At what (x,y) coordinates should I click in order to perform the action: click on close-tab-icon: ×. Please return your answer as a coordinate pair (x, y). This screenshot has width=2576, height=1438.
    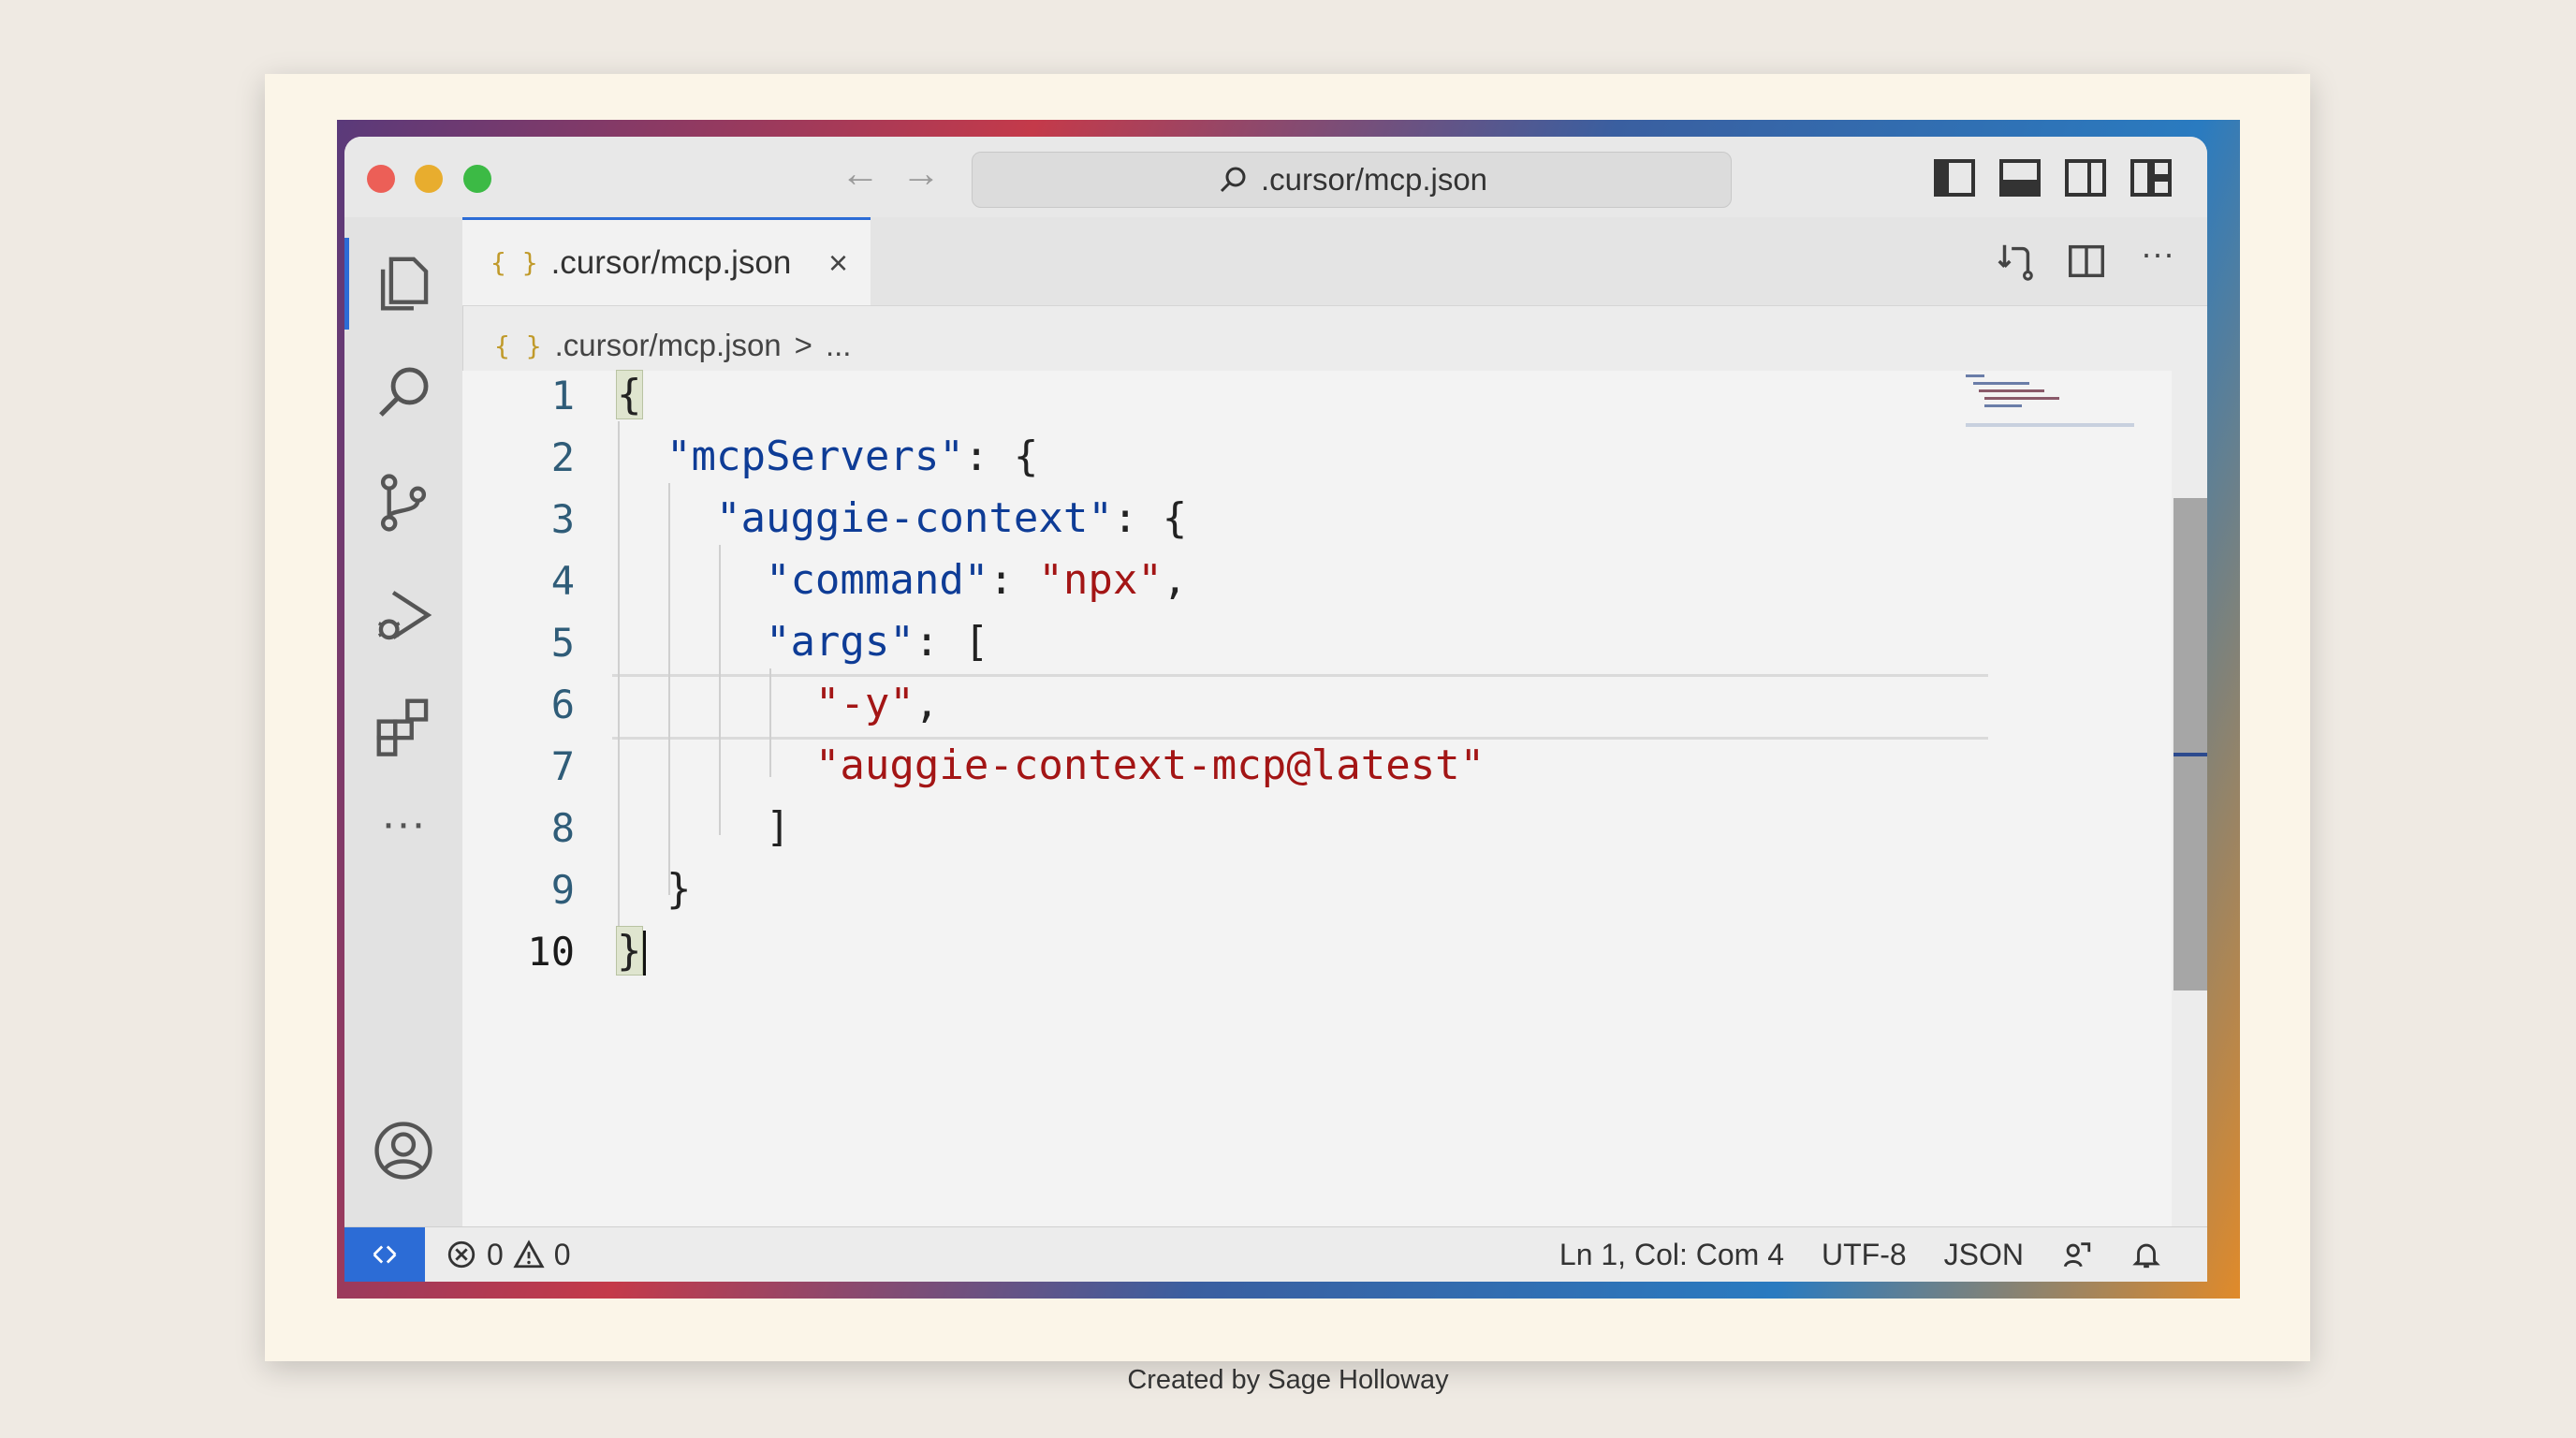
    Looking at the image, I should click on (838, 263).